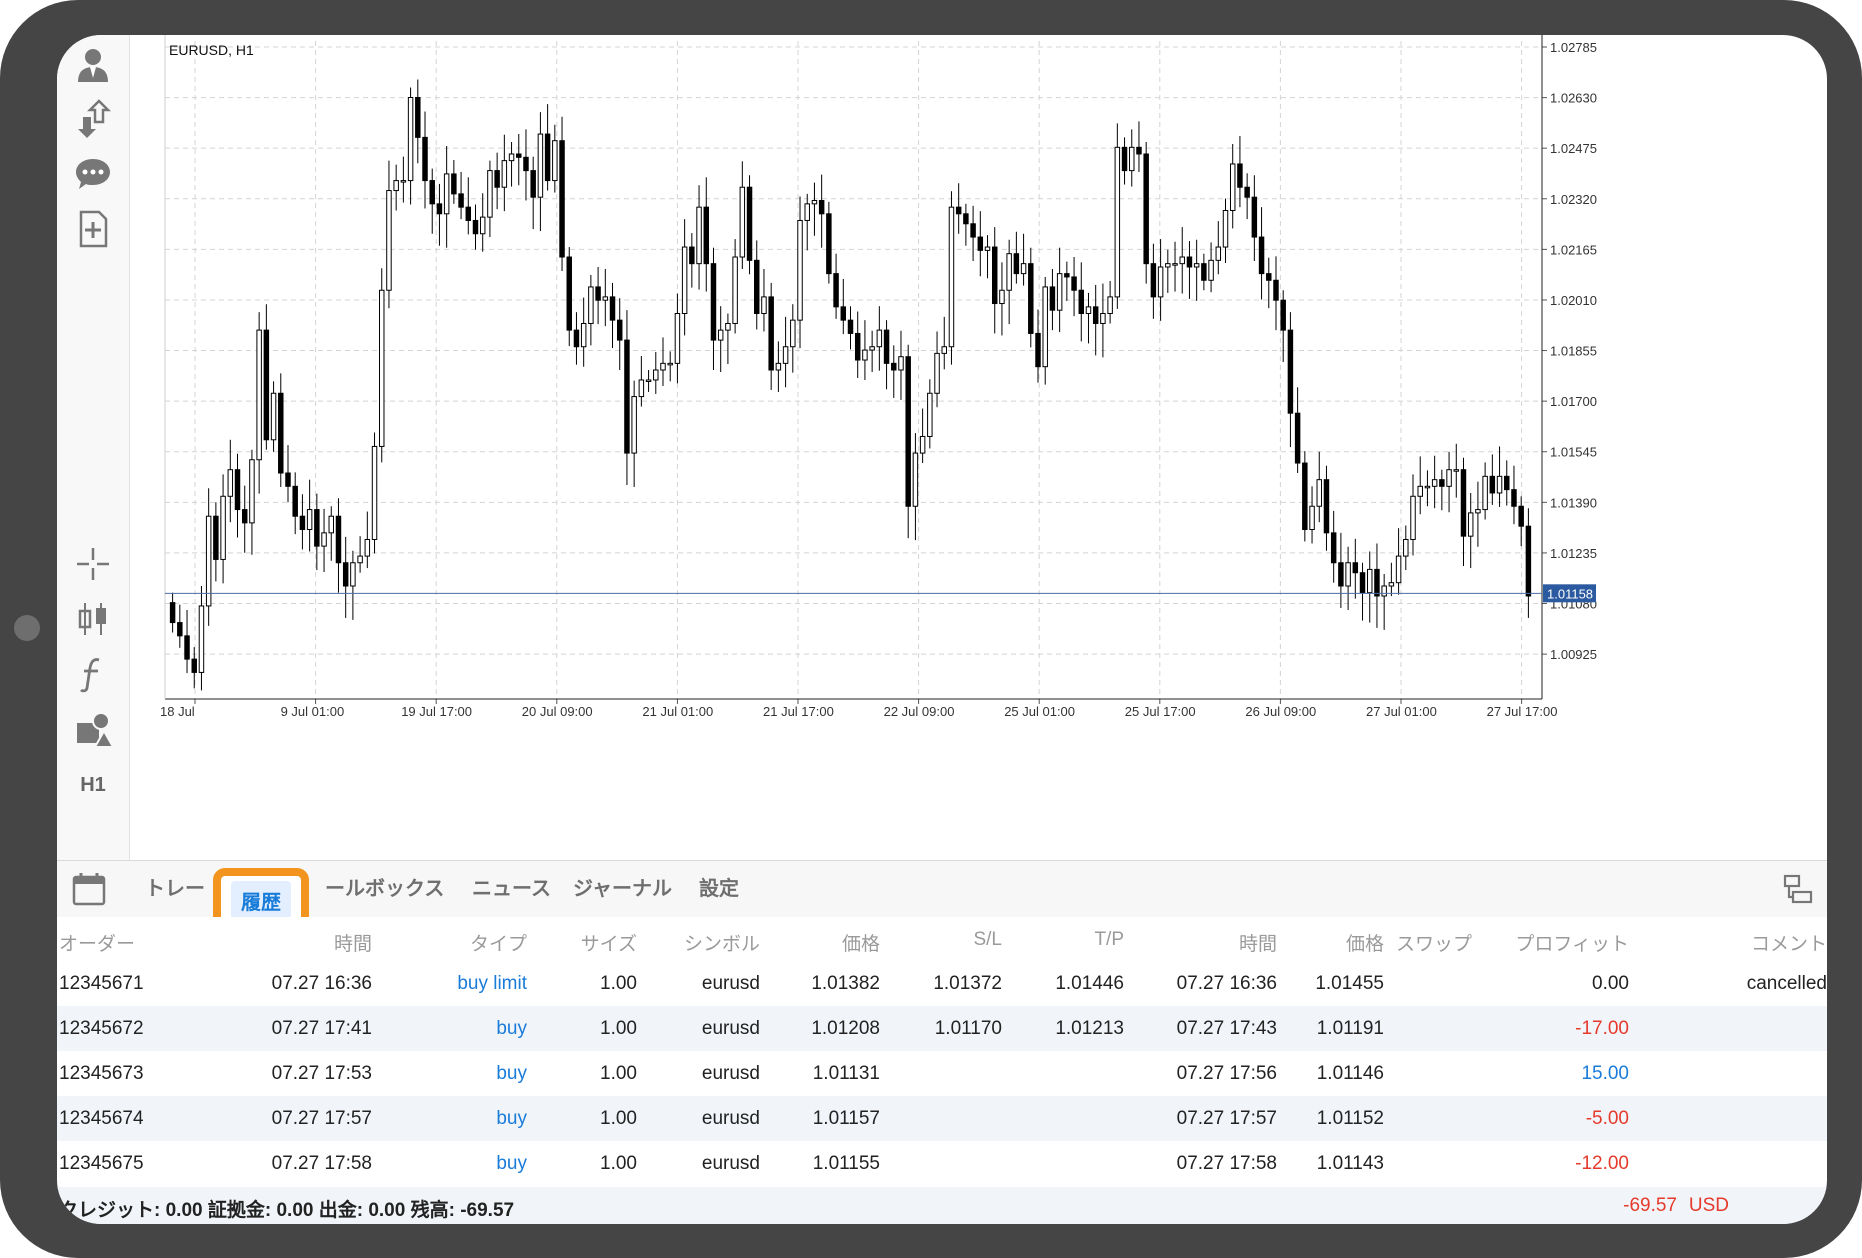 Image resolution: width=1862 pixels, height=1258 pixels. What do you see at coordinates (968, 1028) in the screenshot?
I see `cell-sl: 1.01170` at bounding box center [968, 1028].